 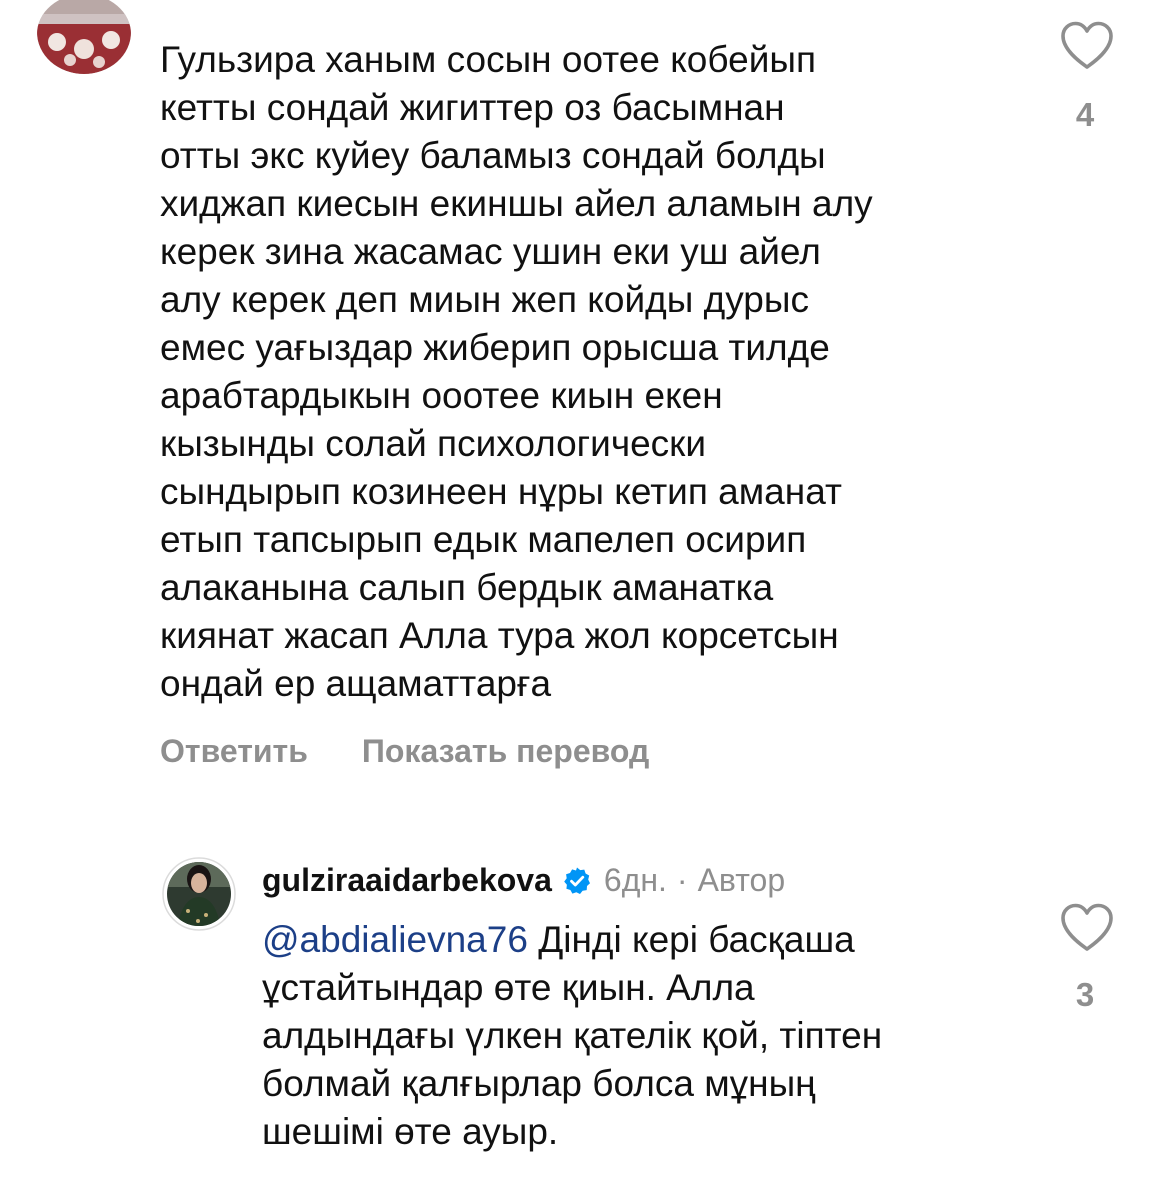 I want to click on comment-line: отты экс куйеу баламыз сондай болды, so click(x=493, y=155).